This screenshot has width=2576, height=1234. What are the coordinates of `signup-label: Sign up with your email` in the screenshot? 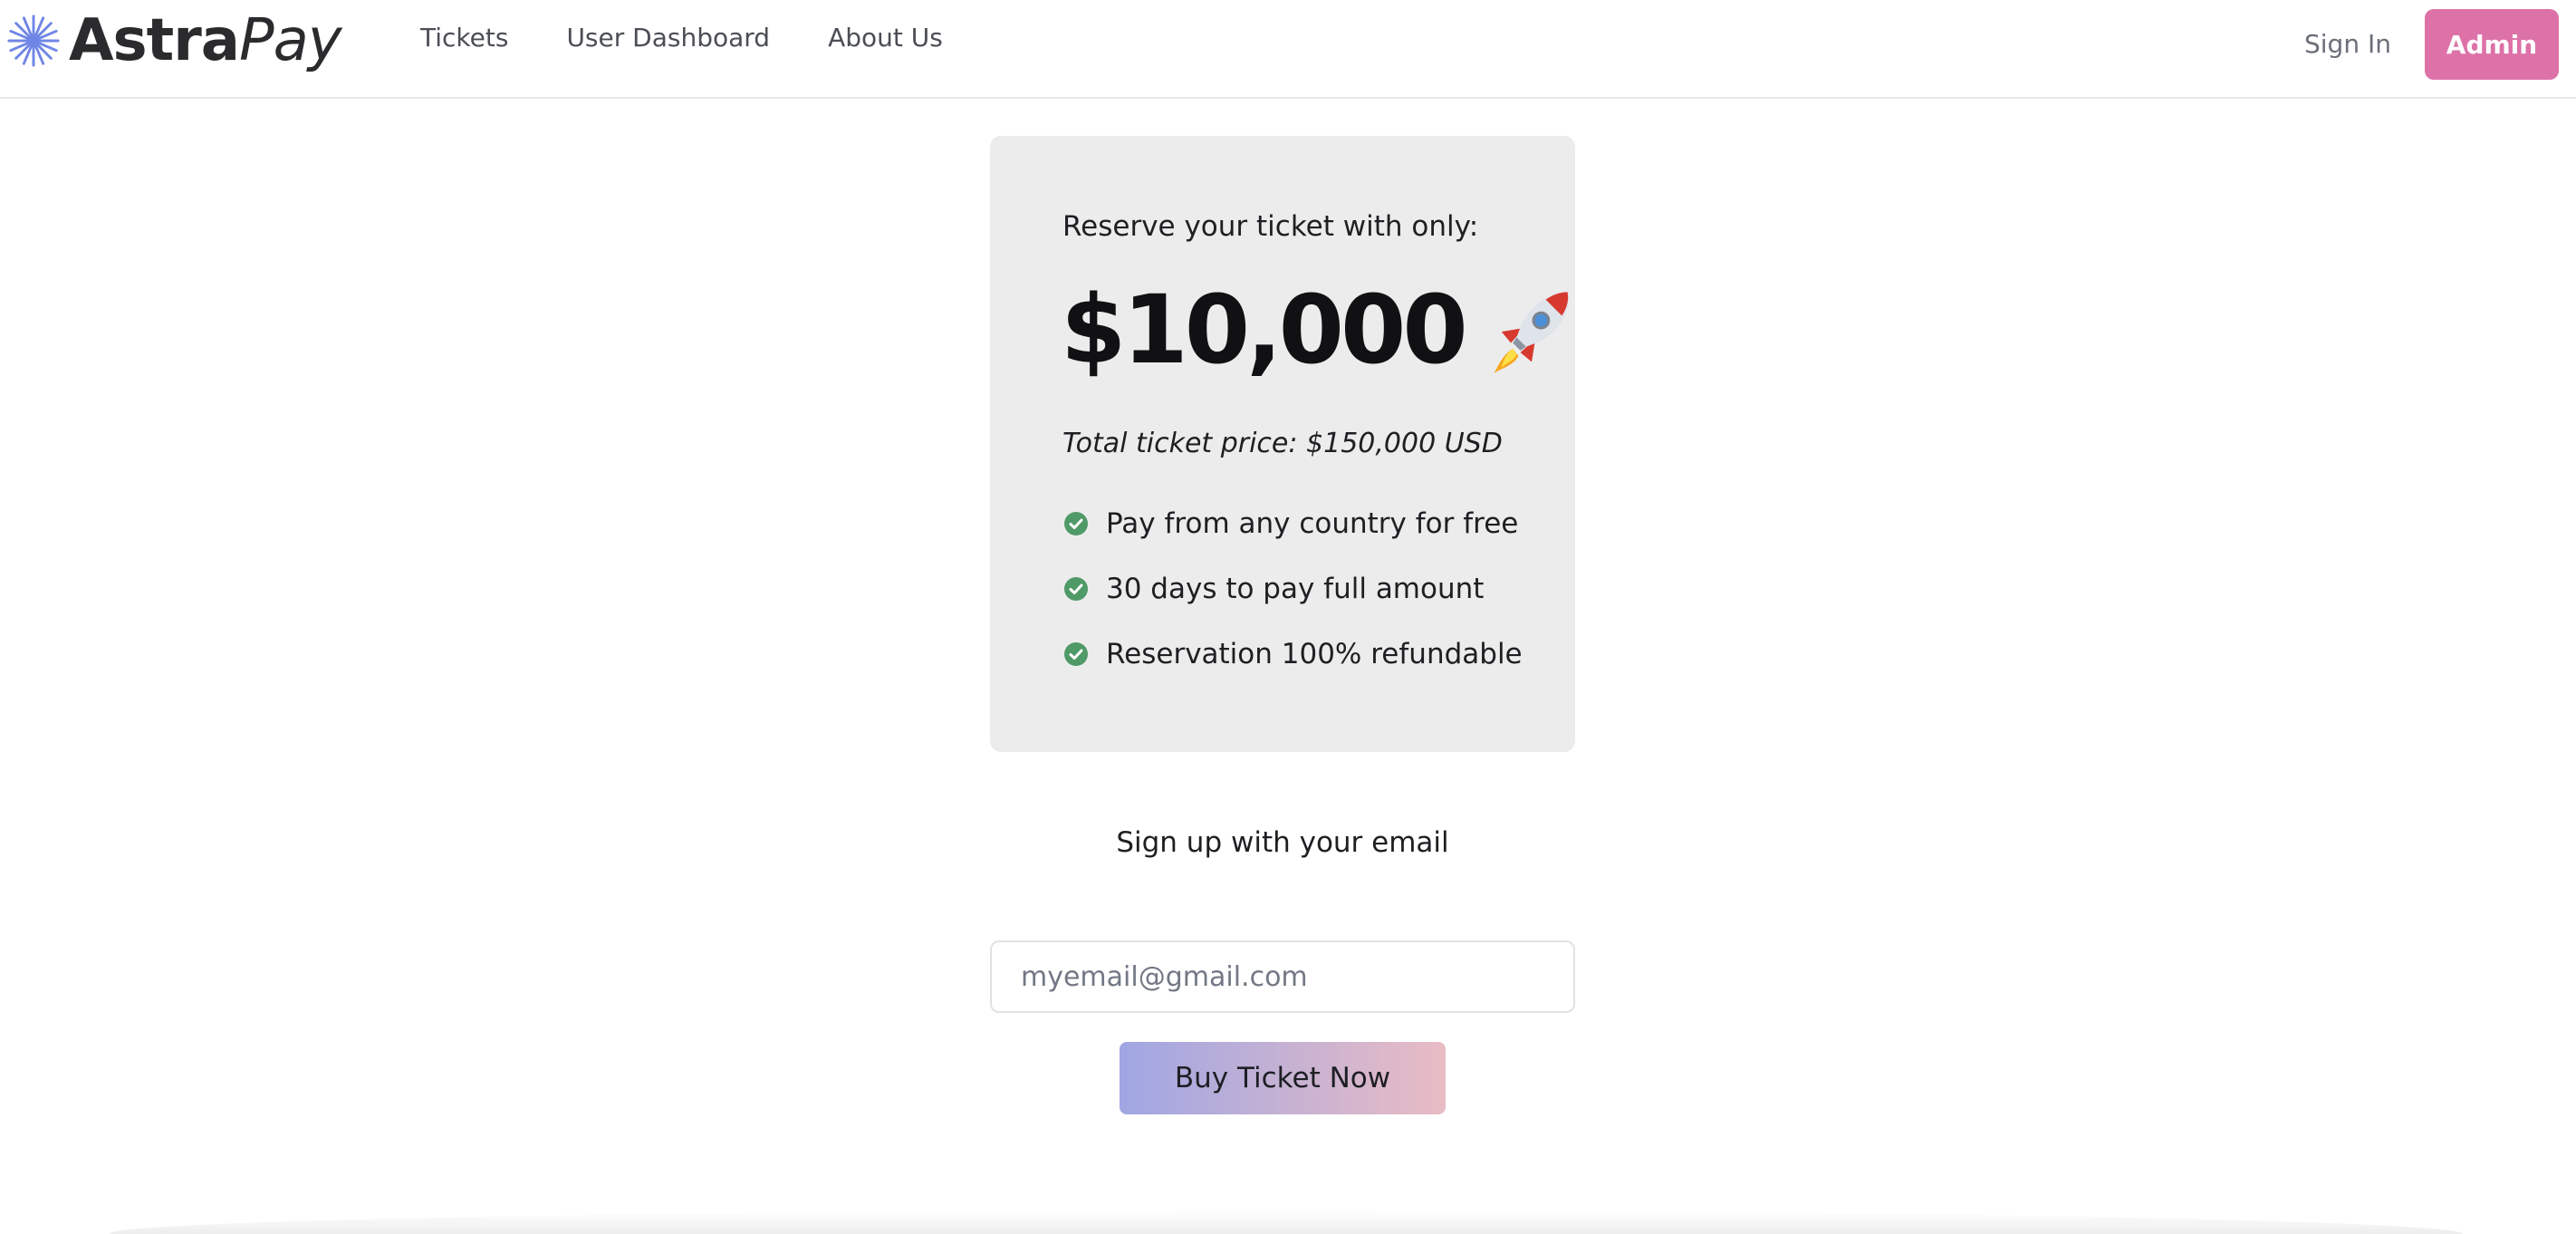 It's located at (1282, 843).